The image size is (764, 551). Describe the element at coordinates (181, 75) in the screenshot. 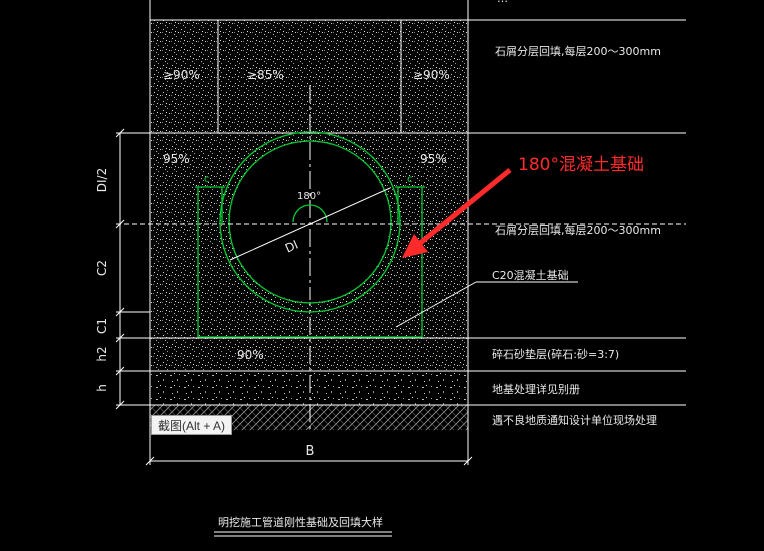

I see `zone-upper-left: ≥90%` at that location.